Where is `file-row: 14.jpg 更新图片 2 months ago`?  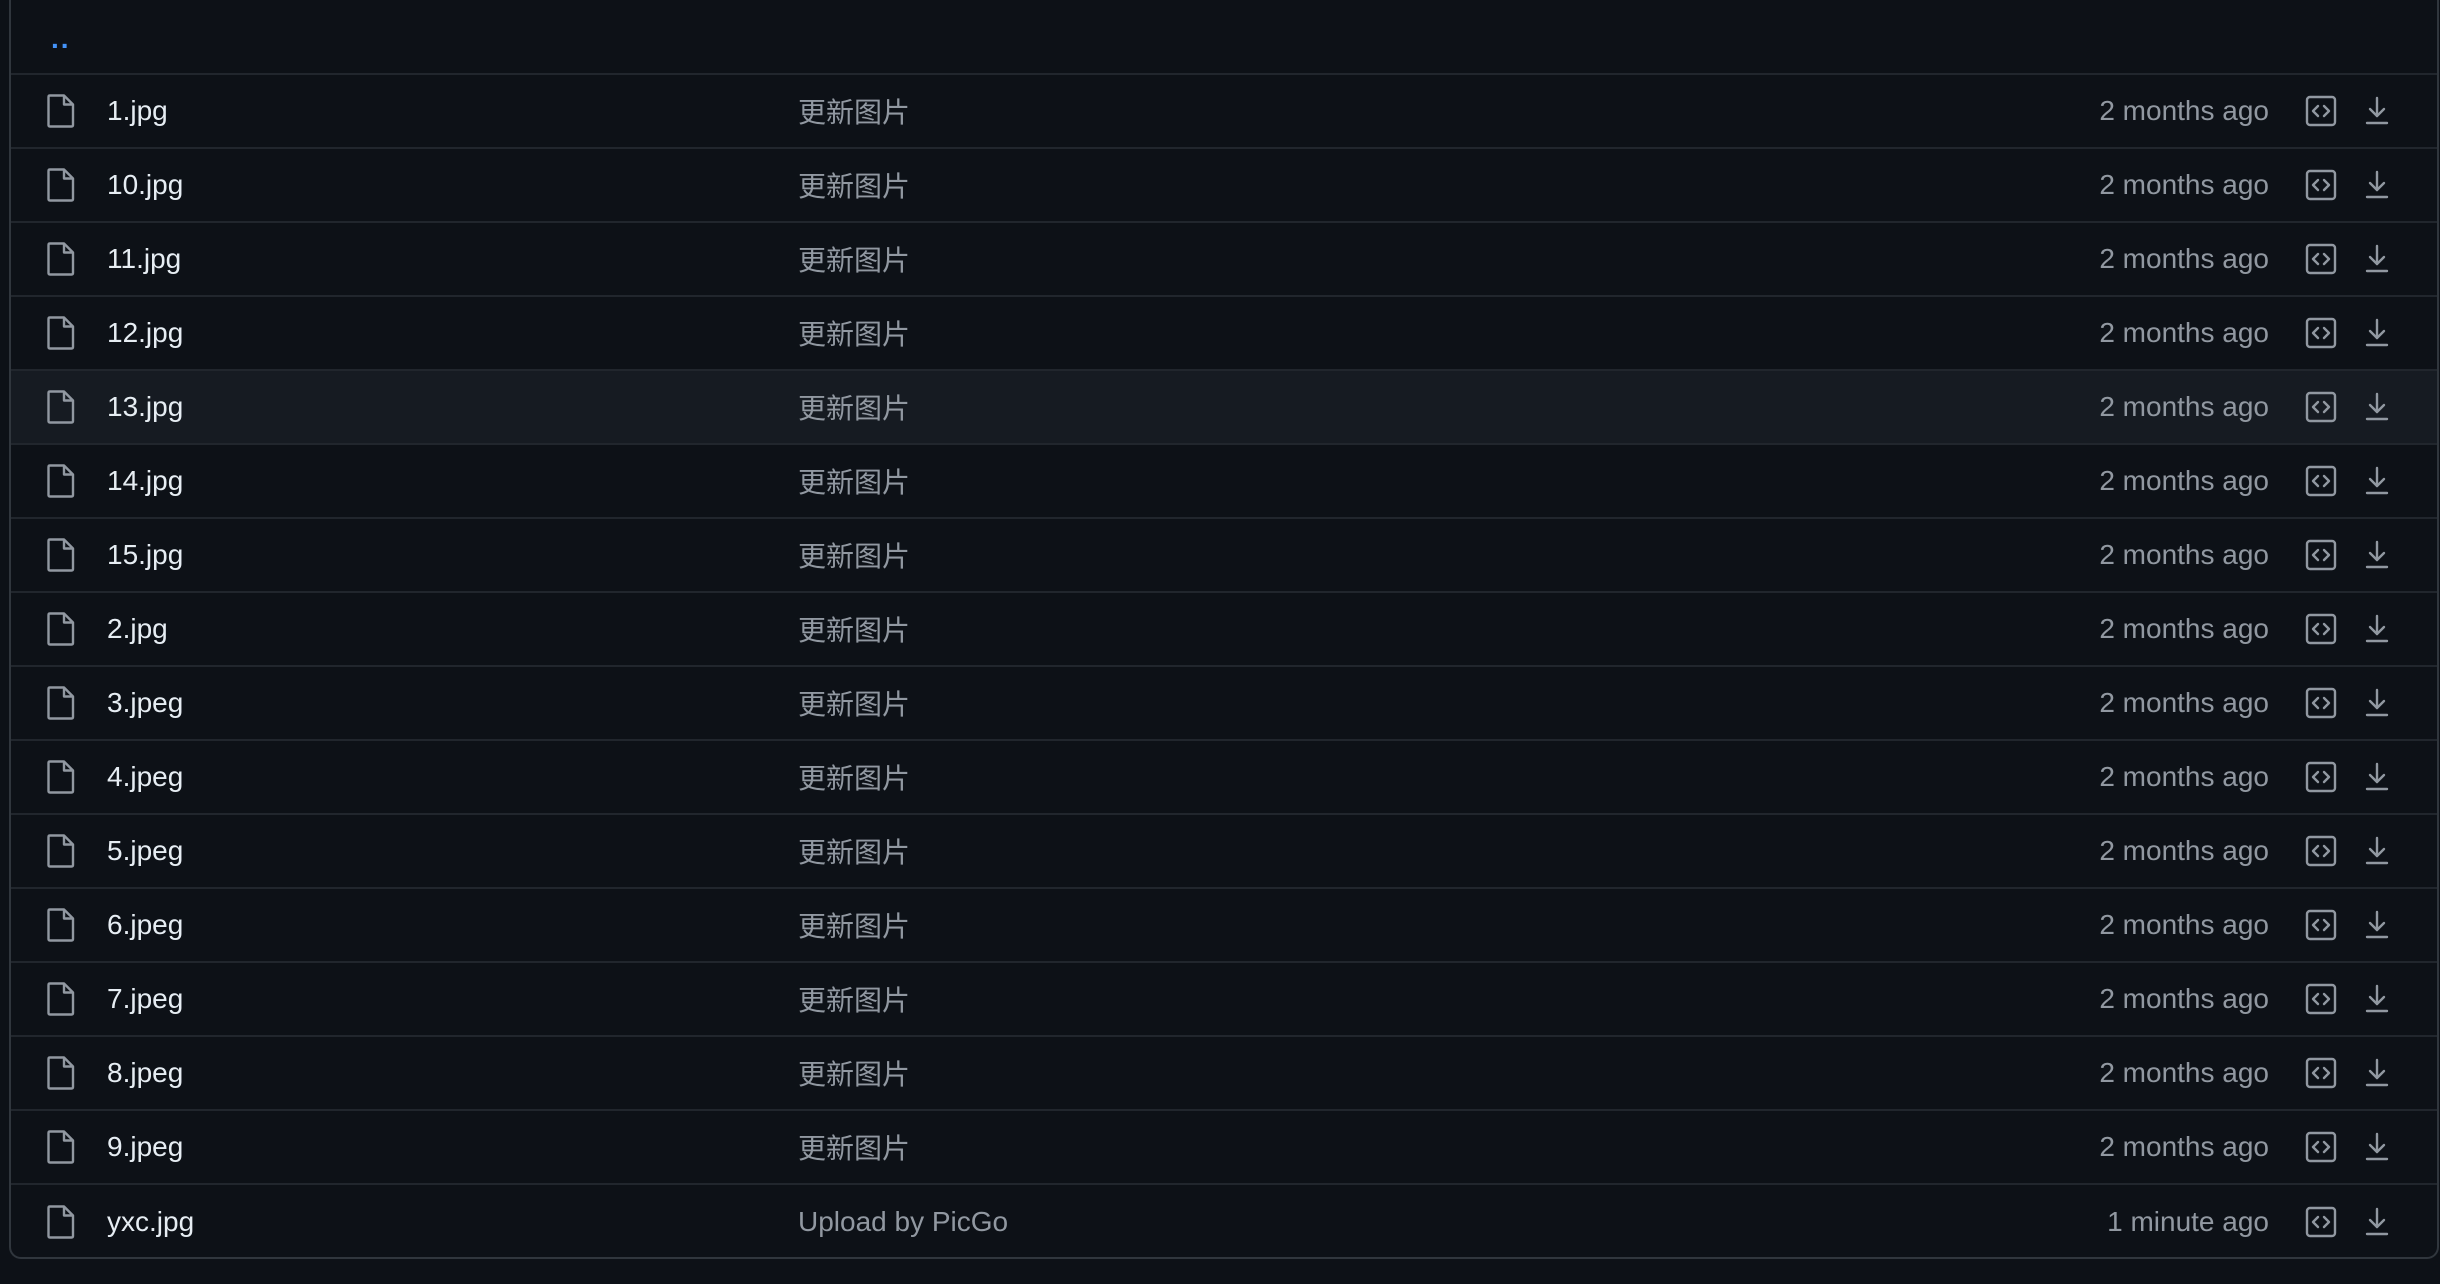
file-row: 14.jpg 更新图片 2 months ago is located at coordinates (1224, 482).